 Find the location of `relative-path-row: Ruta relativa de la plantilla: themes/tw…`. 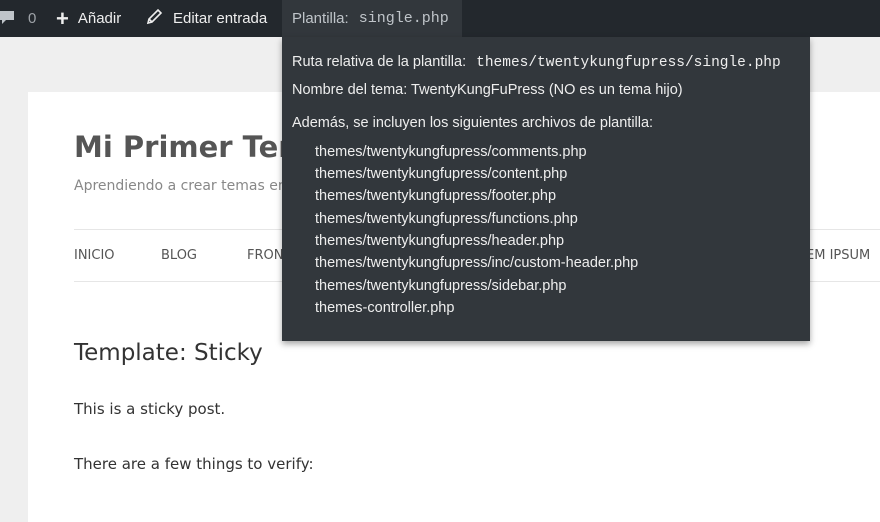

relative-path-row: Ruta relativa de la plantilla: themes/tw… is located at coordinates (536, 62).